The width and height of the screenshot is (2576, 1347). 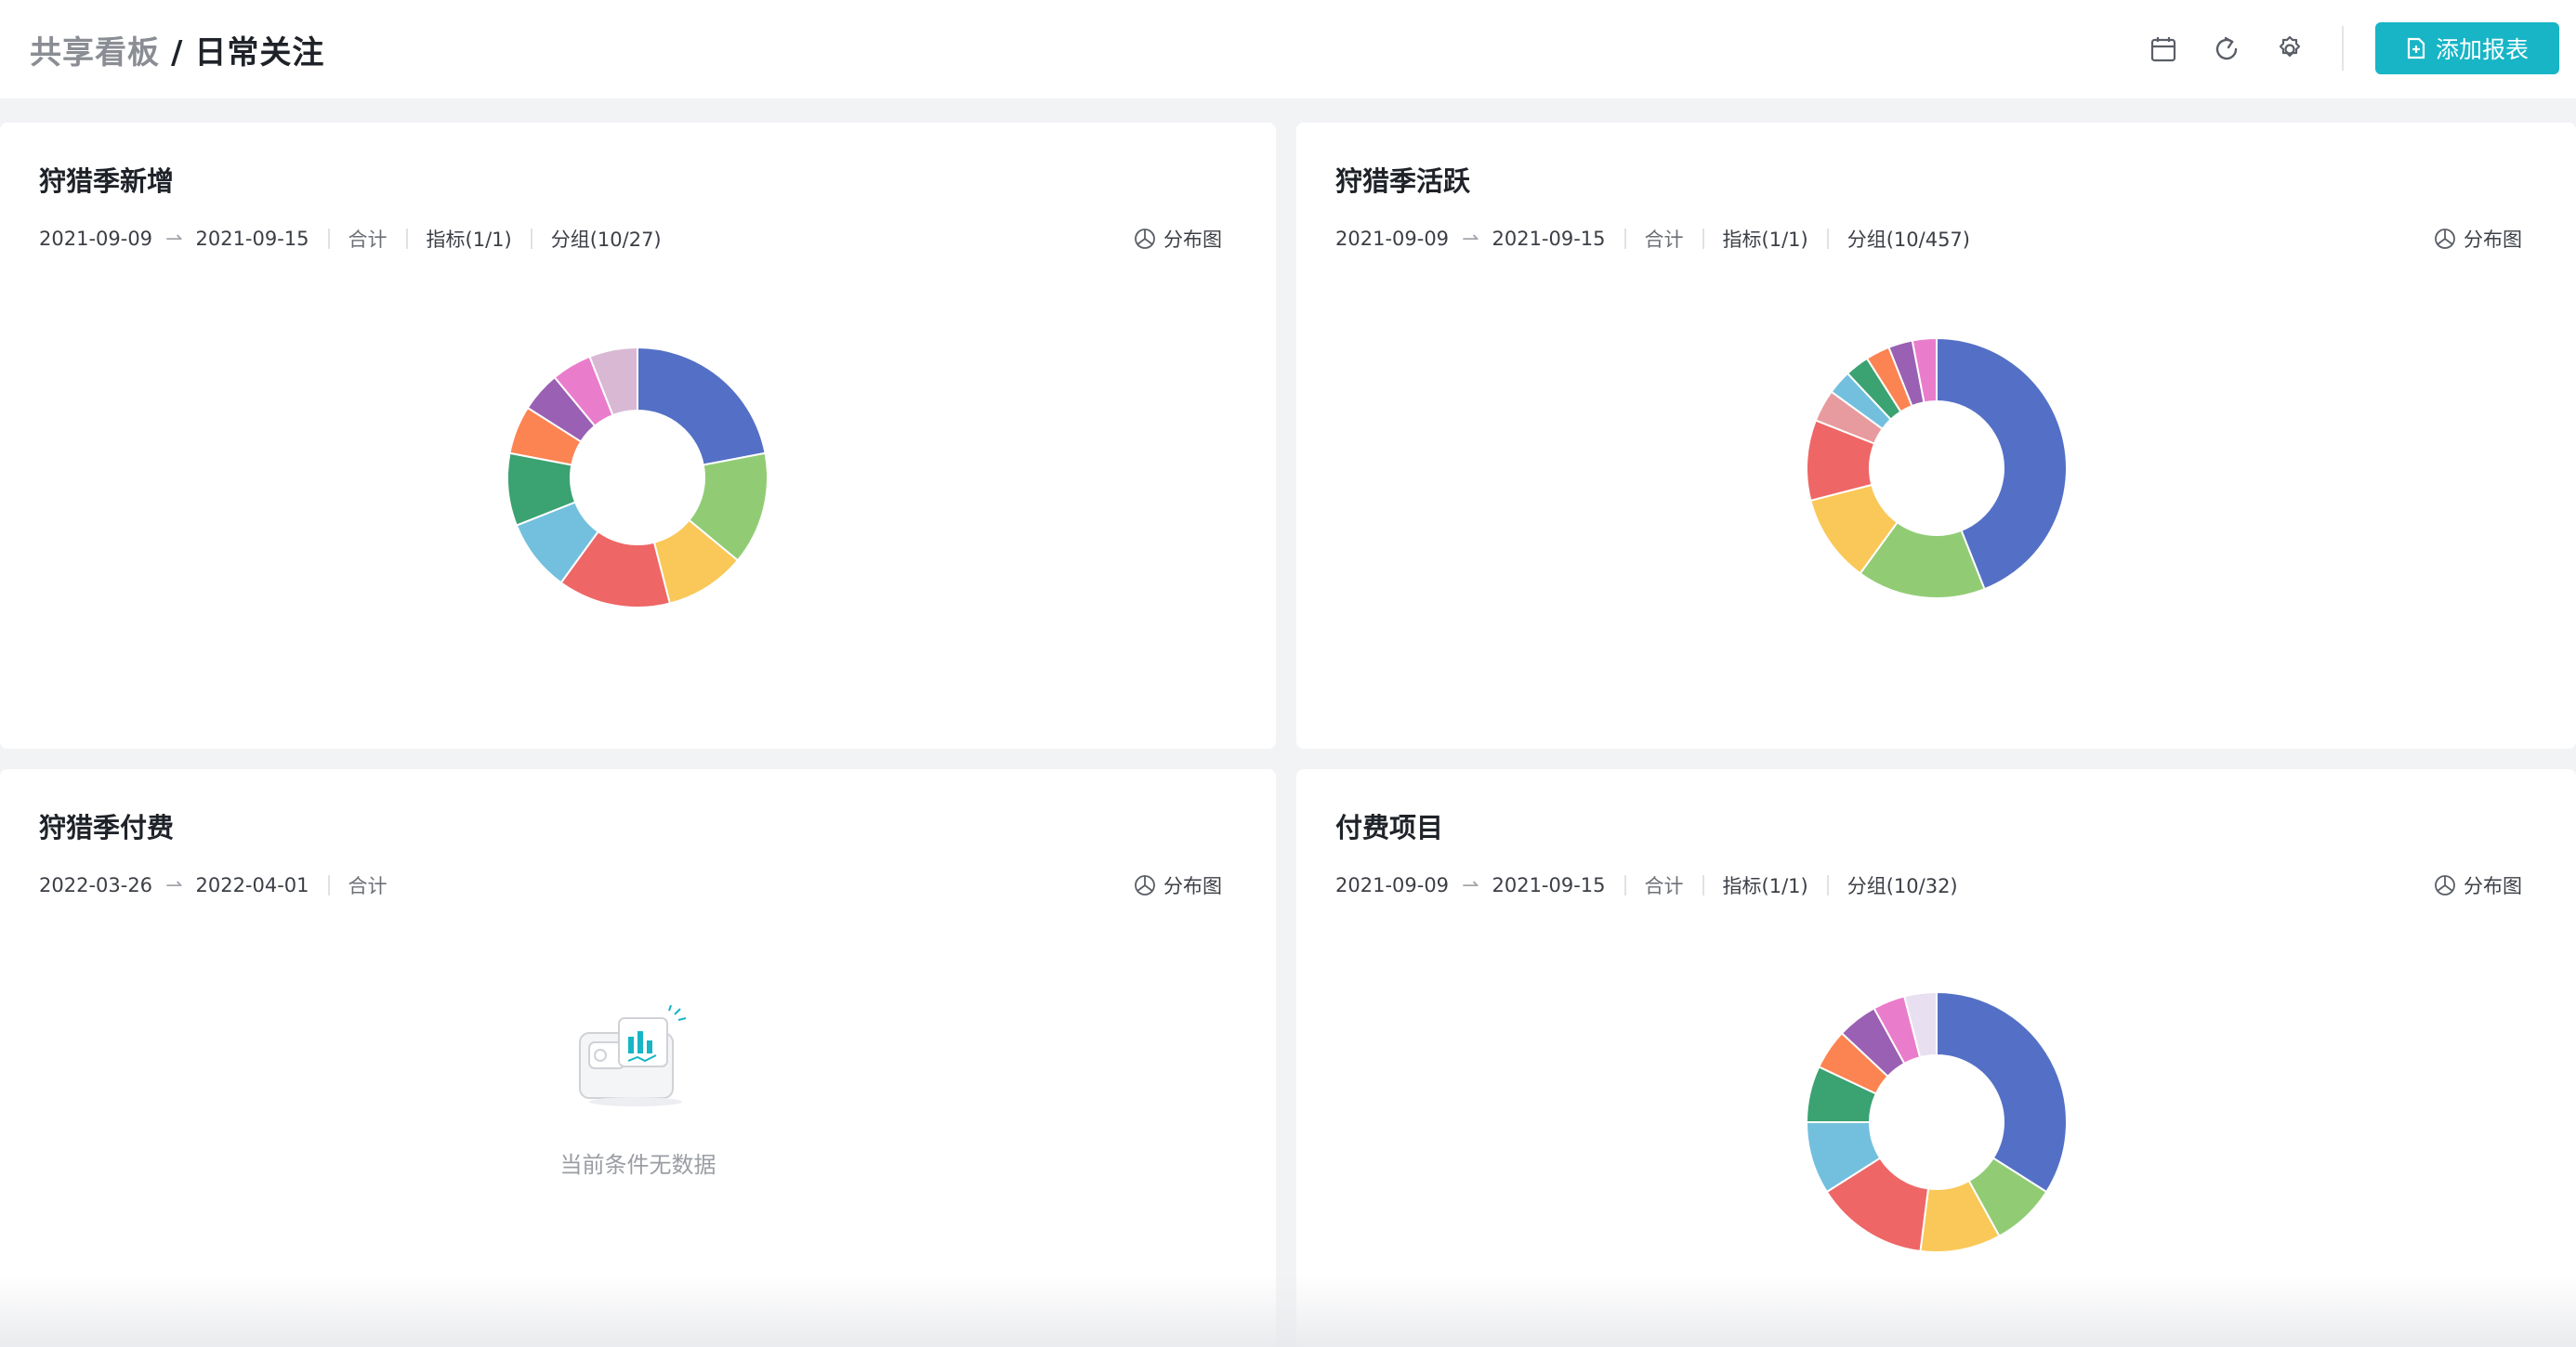 I want to click on add-report-icon, so click(x=2416, y=48).